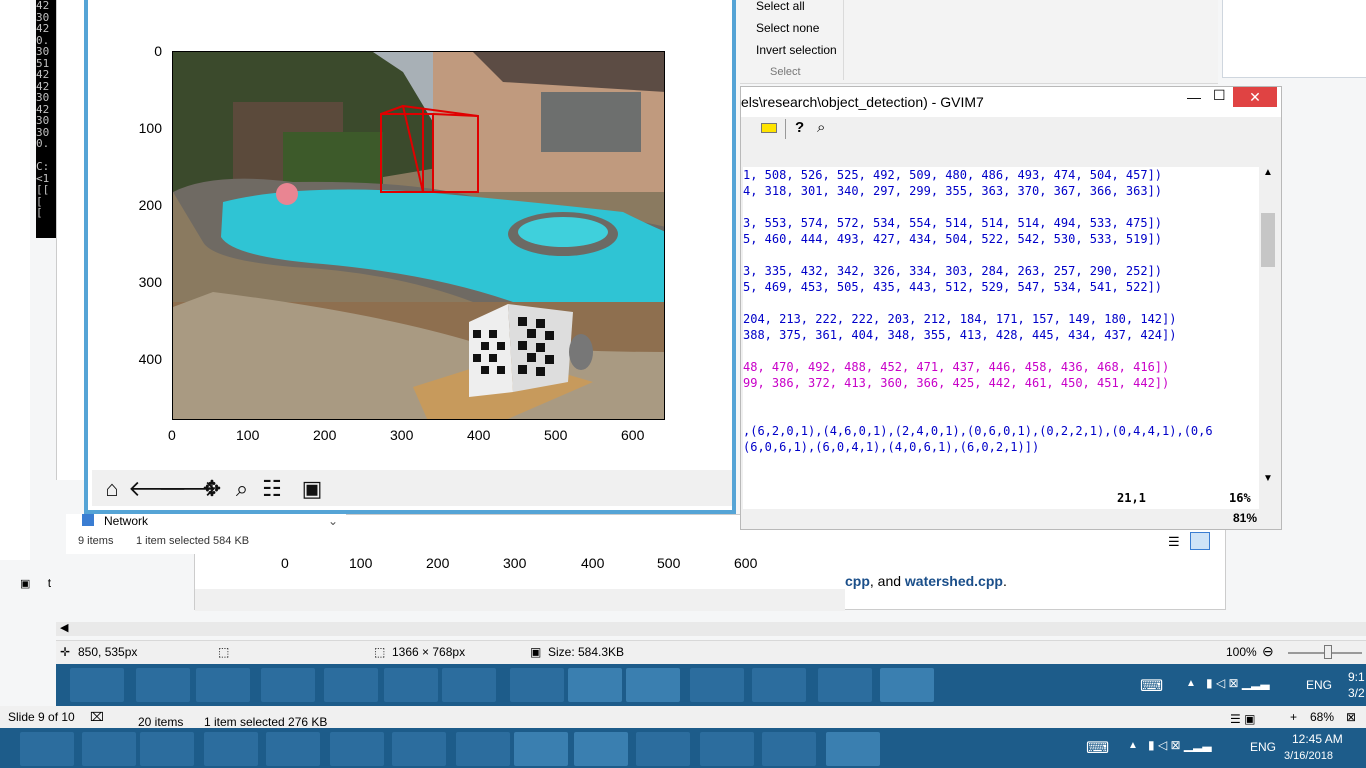  What do you see at coordinates (1241, 652) in the screenshot?
I see `zoom-level: 100%` at bounding box center [1241, 652].